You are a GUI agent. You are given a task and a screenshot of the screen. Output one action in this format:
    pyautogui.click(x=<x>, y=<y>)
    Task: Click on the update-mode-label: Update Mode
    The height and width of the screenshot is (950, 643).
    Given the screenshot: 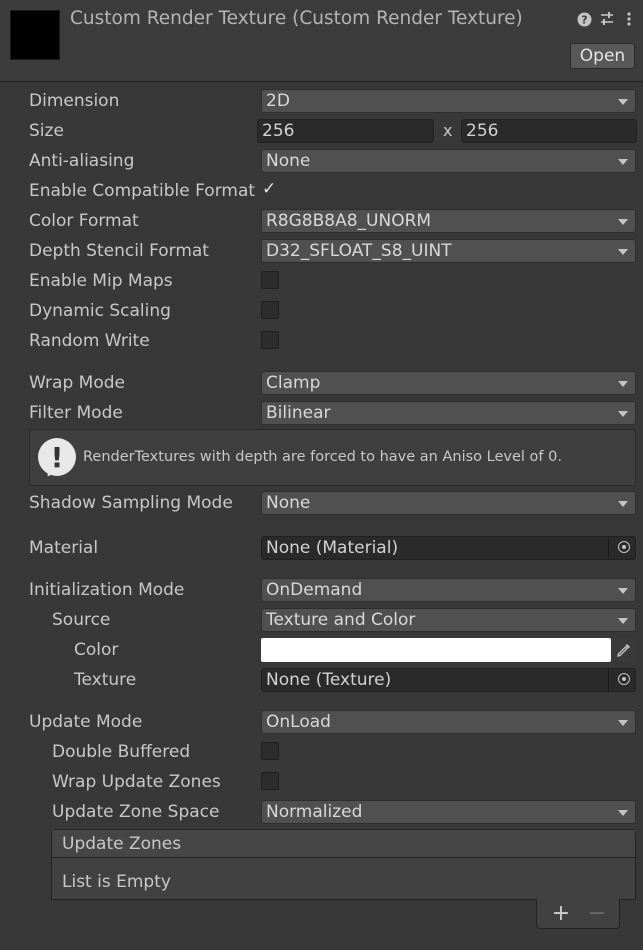 What is the action you would take?
    pyautogui.click(x=86, y=722)
    